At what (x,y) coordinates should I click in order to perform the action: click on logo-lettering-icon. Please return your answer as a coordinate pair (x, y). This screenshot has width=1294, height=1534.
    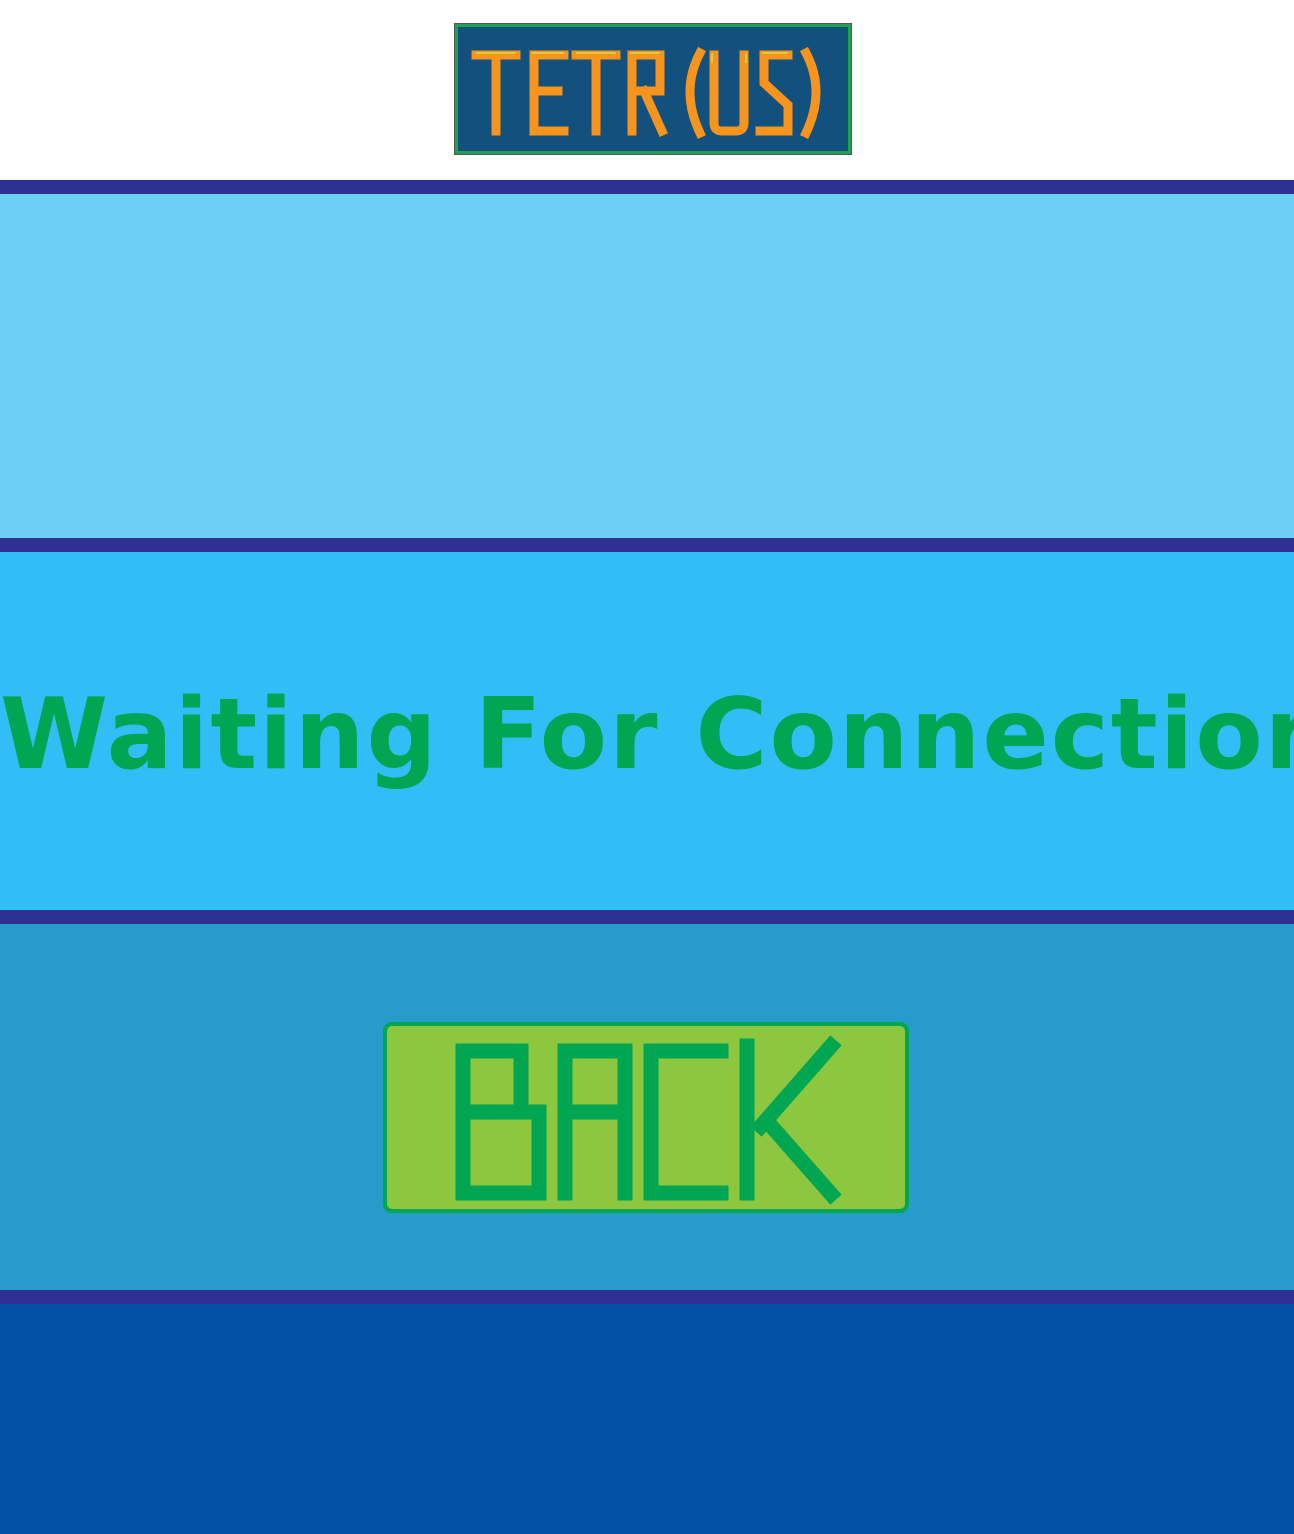
    Looking at the image, I should click on (646, 92).